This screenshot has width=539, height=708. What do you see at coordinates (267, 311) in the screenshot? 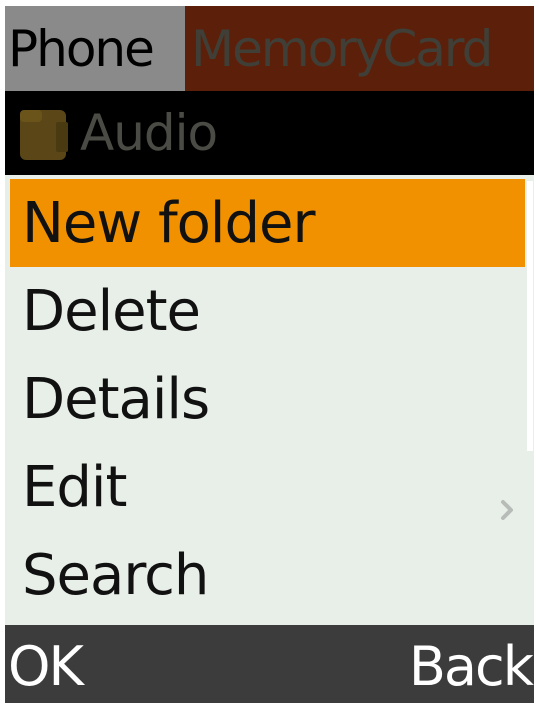
I see `menu-item-delete: Delete` at bounding box center [267, 311].